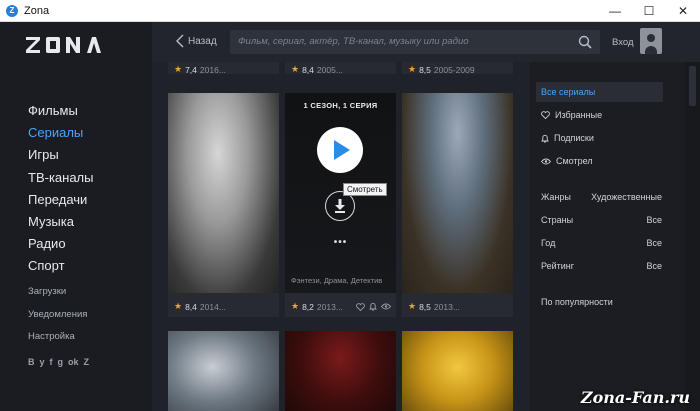  Describe the element at coordinates (42, 362) in the screenshot. I see `youtube-icon: y` at that location.